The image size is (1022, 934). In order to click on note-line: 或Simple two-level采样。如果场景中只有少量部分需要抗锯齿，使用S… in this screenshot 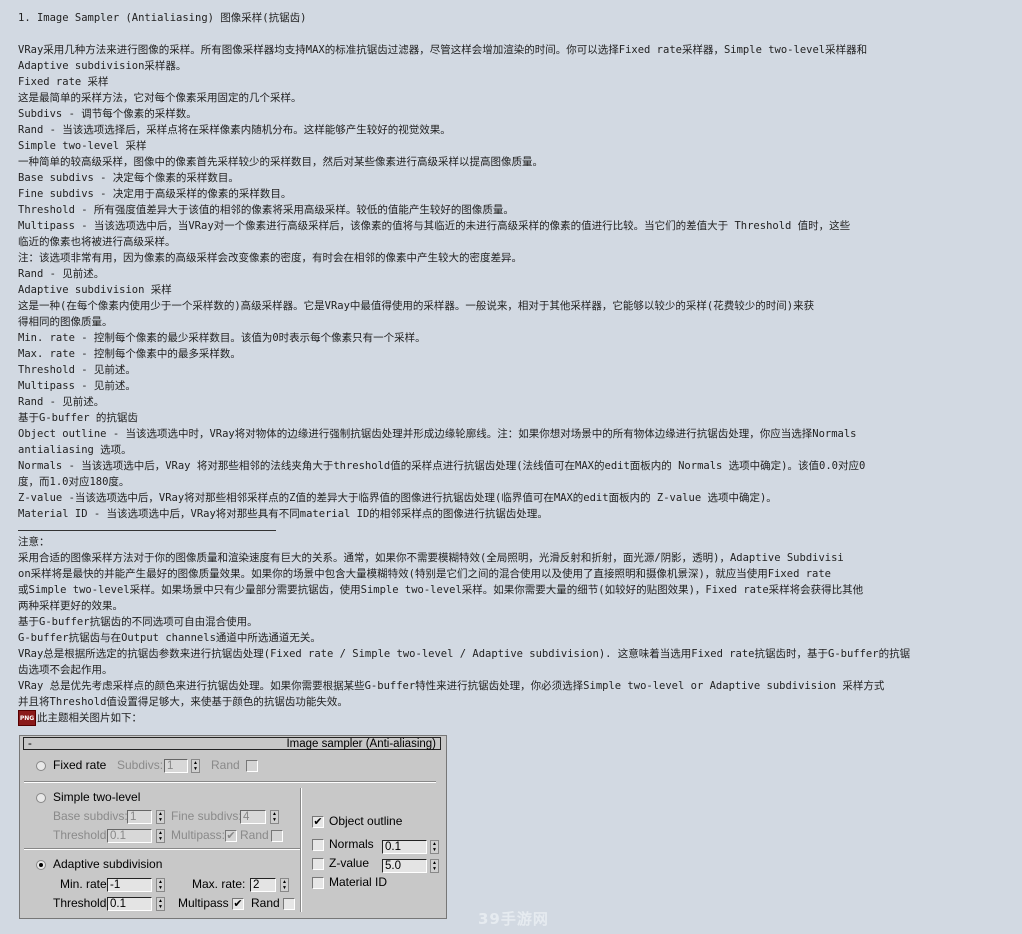, I will do `click(441, 590)`.